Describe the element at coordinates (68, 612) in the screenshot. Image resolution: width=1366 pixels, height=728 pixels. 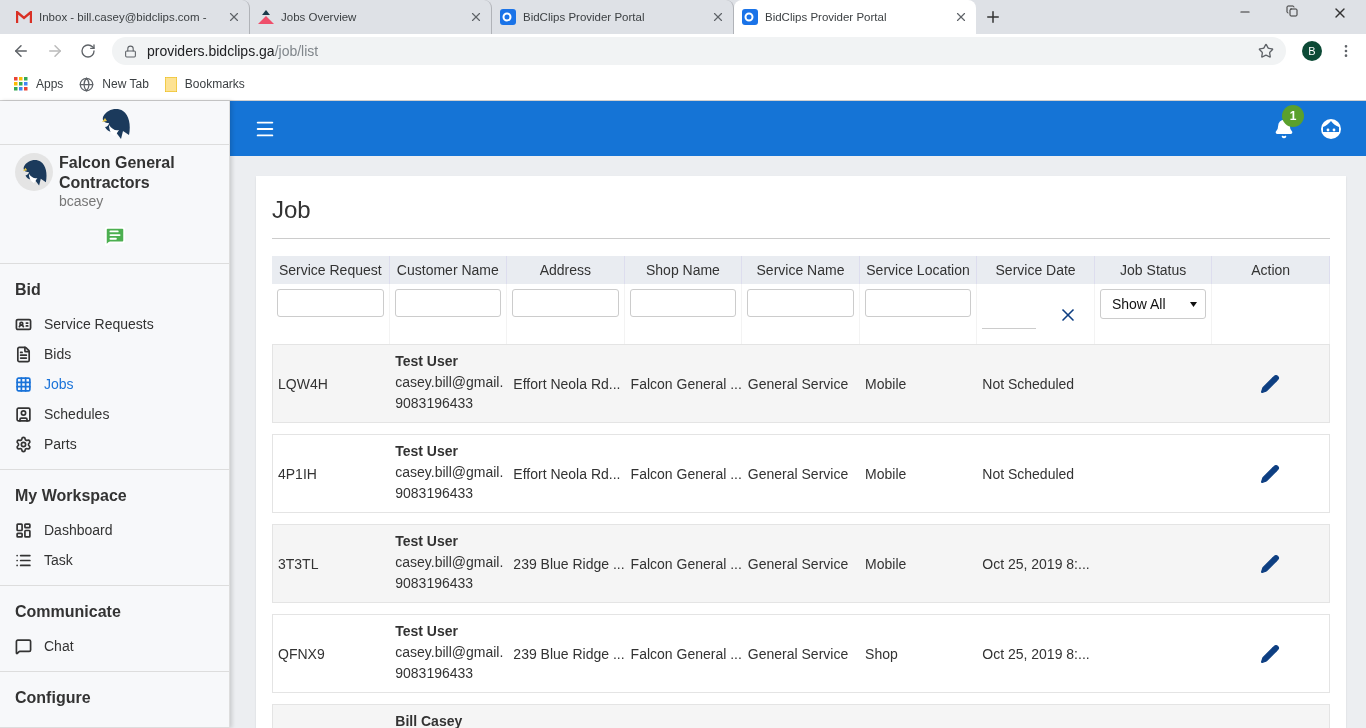
I see `section-heading: Communicate` at that location.